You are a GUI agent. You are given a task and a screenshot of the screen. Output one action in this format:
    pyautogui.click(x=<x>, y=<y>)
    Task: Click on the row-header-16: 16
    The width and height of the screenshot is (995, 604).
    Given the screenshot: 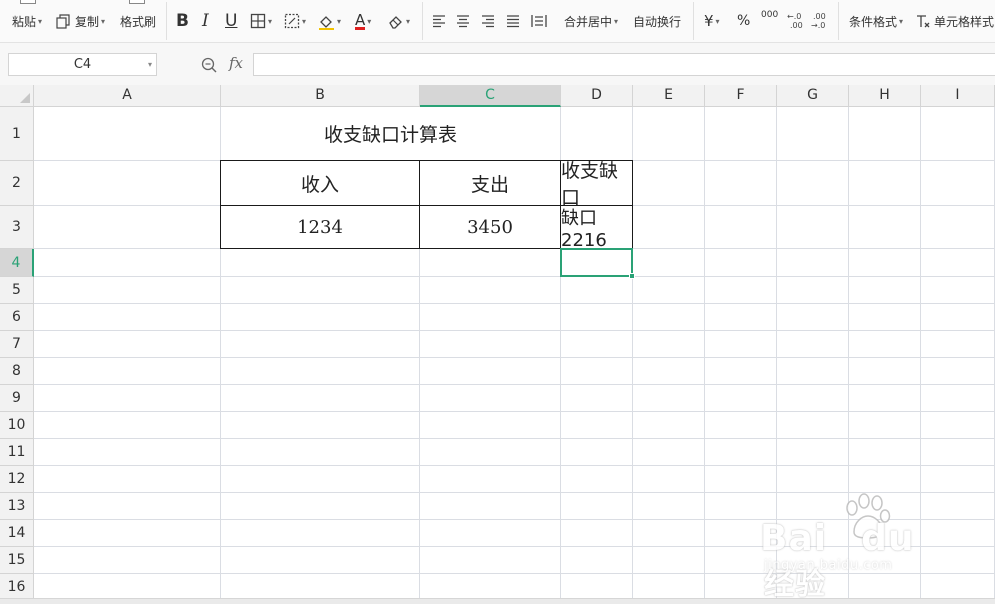 What is the action you would take?
    pyautogui.click(x=17, y=587)
    